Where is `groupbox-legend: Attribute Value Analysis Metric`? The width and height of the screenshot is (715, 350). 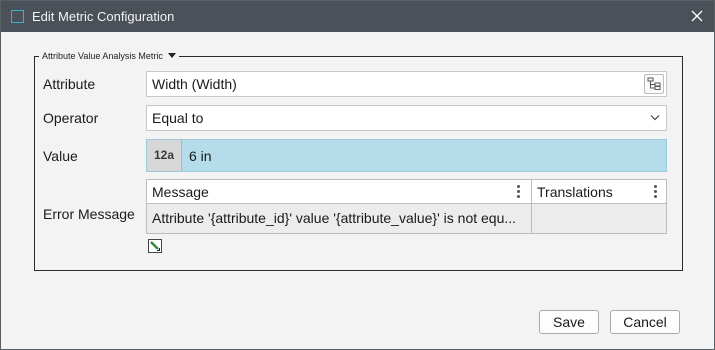 groupbox-legend: Attribute Value Analysis Metric is located at coordinates (109, 56).